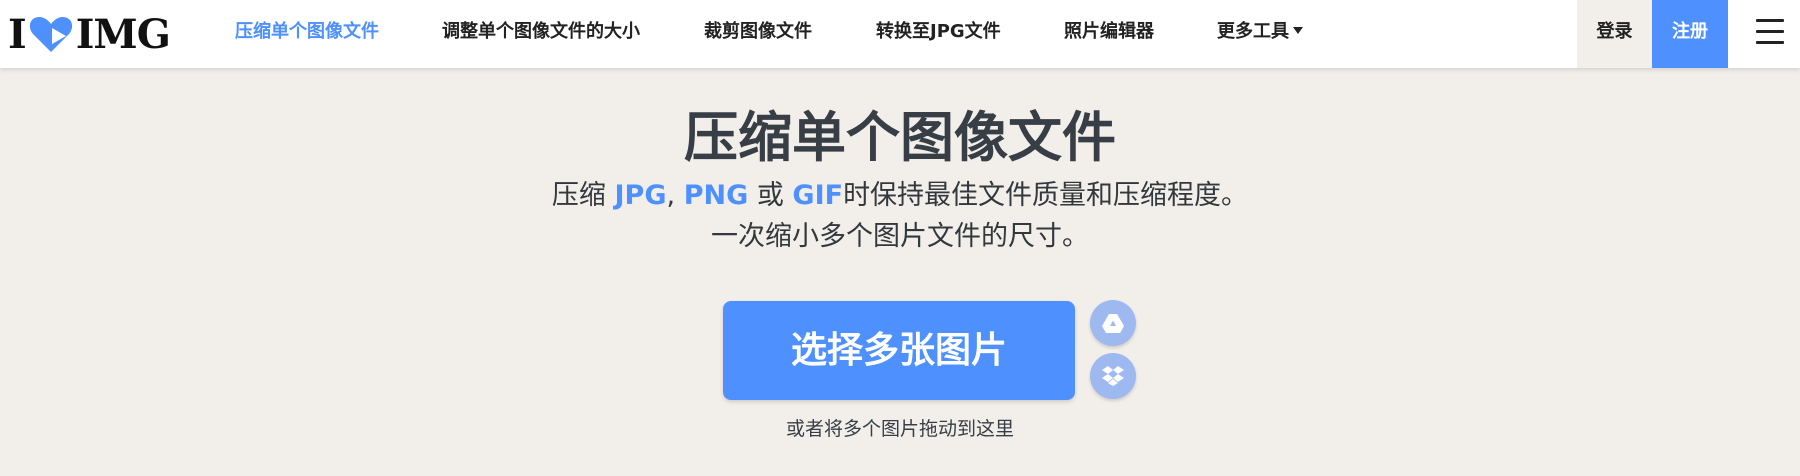  I want to click on format-gif: GIF, so click(818, 195).